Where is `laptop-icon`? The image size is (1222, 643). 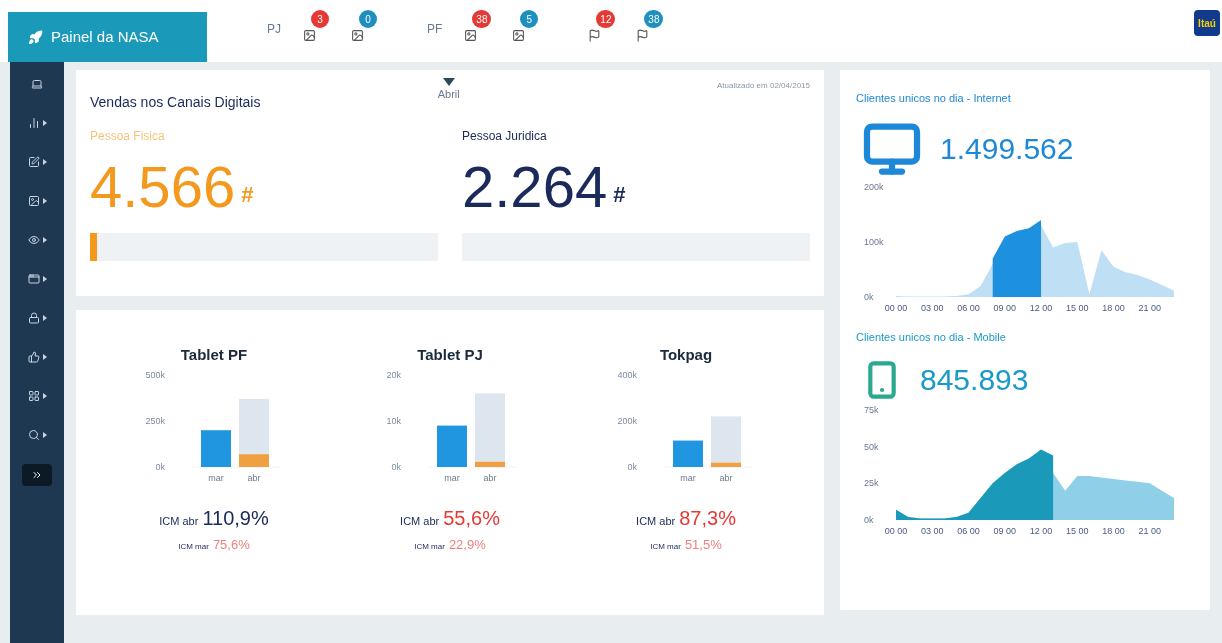 laptop-icon is located at coordinates (37, 83).